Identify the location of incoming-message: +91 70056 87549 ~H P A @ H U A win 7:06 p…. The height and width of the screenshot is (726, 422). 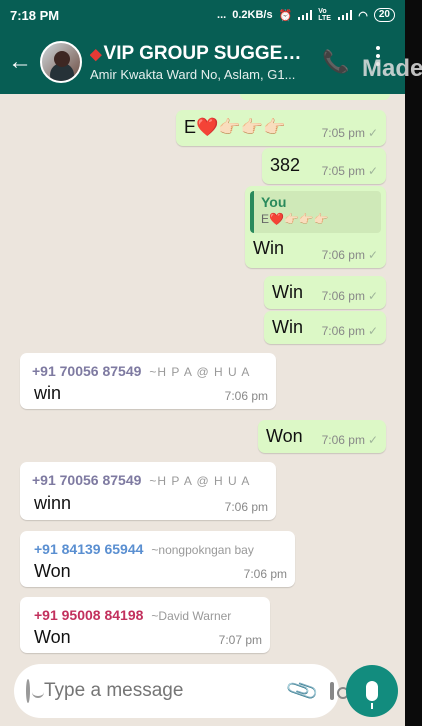
(148, 381).